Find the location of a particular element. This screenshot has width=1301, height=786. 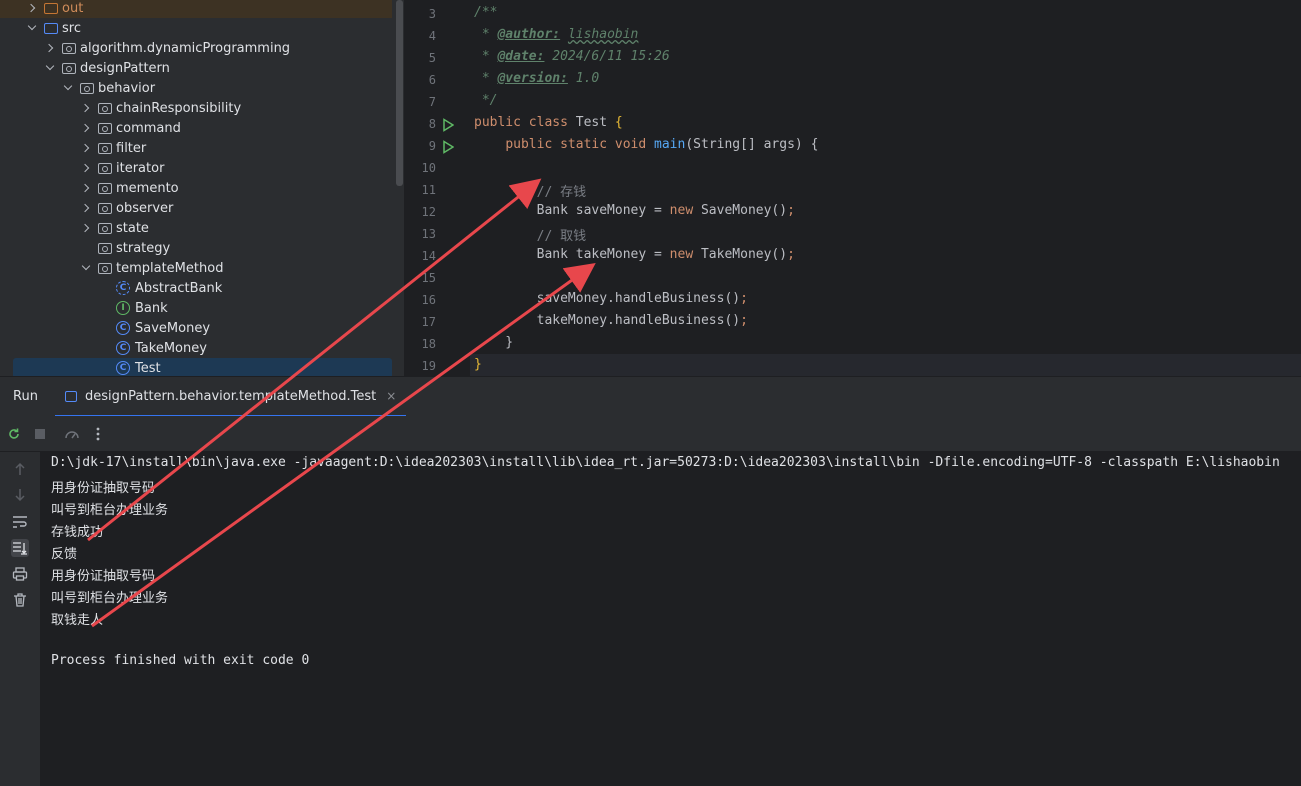

gauge-icon is located at coordinates (72, 435).